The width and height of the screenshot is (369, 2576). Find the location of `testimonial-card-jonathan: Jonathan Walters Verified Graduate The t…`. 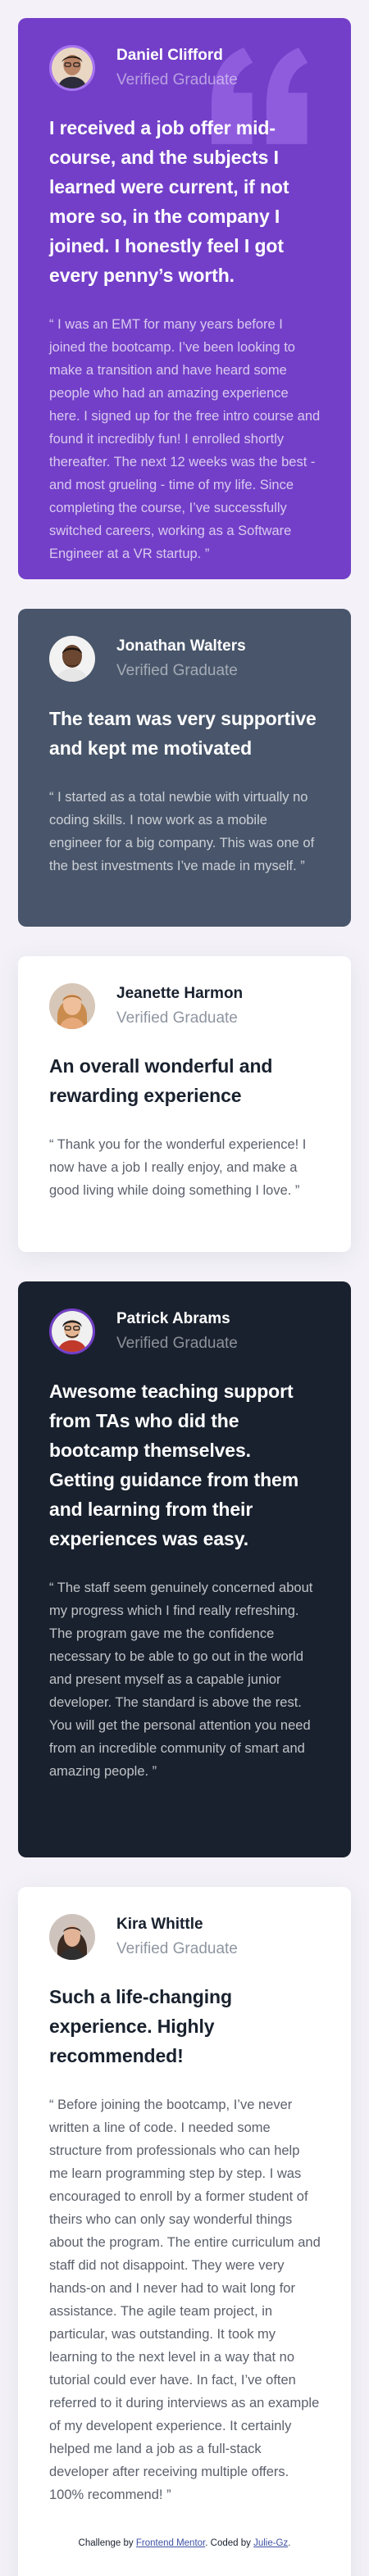

testimonial-card-jonathan: Jonathan Walters Verified Graduate The t… is located at coordinates (184, 768).